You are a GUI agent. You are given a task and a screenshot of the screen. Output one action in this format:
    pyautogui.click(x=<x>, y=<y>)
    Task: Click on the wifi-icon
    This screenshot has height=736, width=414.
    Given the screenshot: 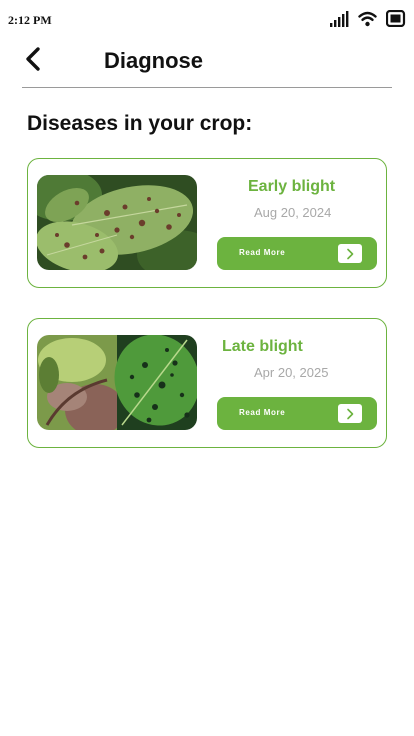 What is the action you would take?
    pyautogui.click(x=367, y=19)
    